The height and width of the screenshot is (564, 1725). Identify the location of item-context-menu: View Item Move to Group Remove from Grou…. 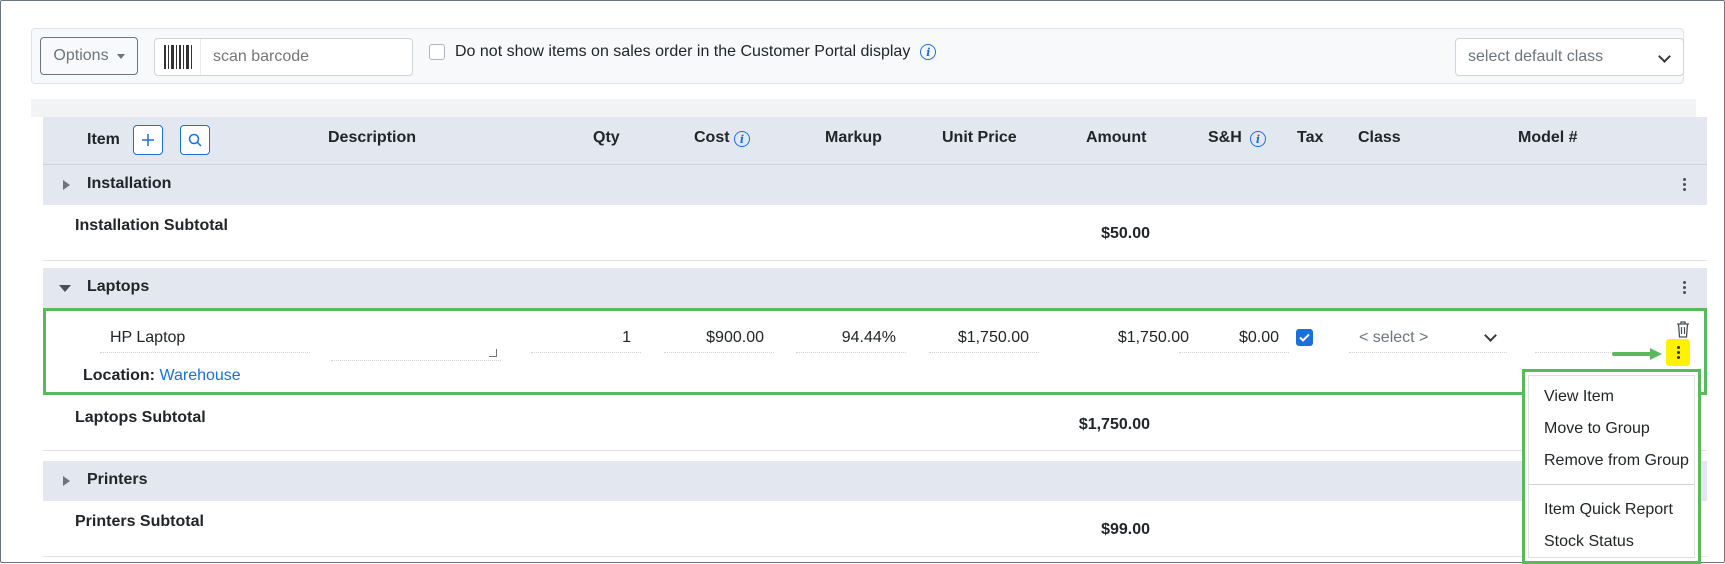
(1611, 466).